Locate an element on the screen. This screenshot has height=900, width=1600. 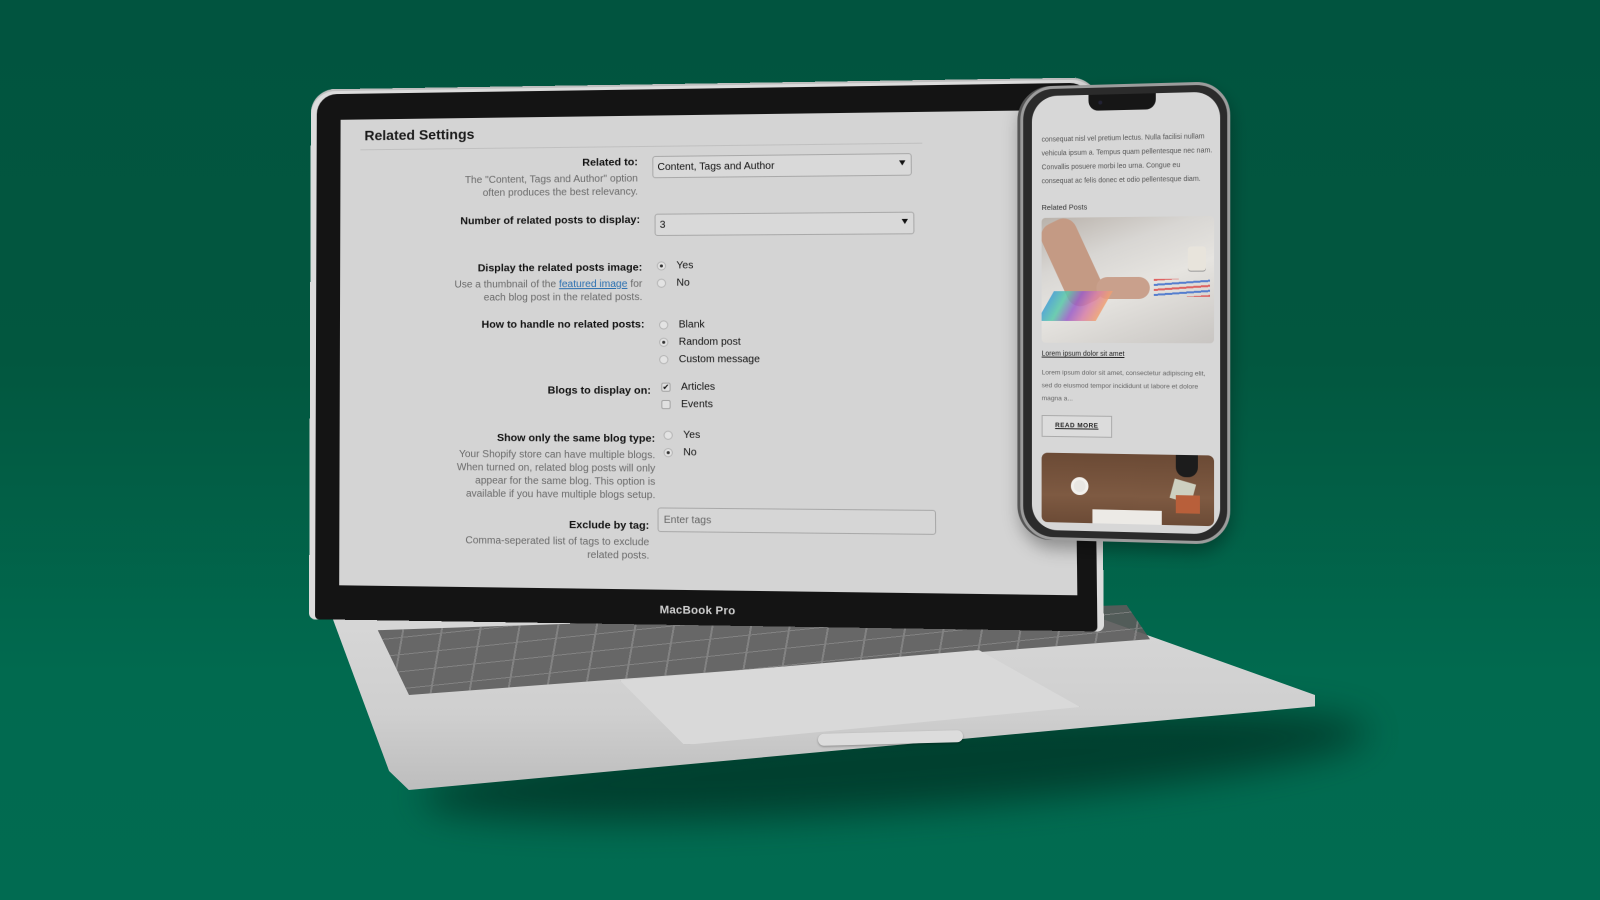
related-to-value: Content, Tags and Author is located at coordinates (716, 167).